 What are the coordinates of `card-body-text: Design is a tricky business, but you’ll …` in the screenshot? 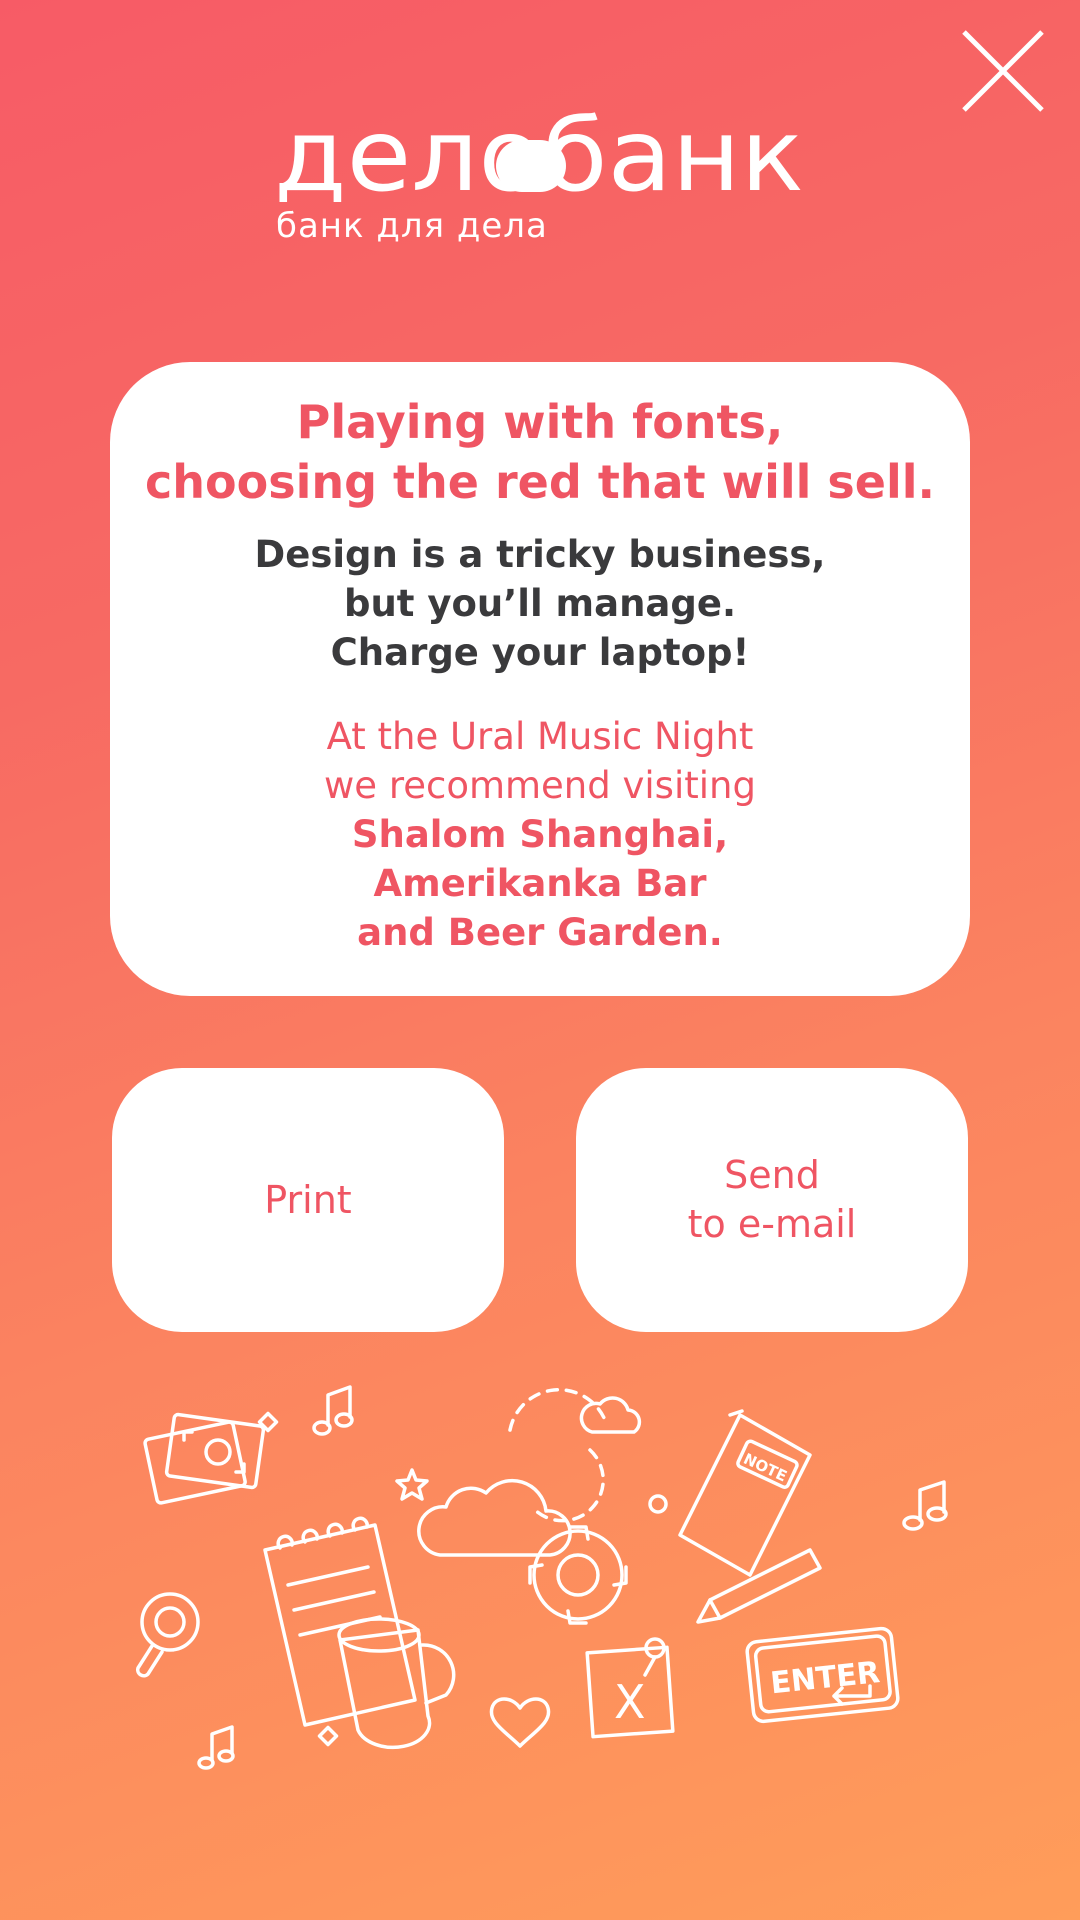 It's located at (540, 603).